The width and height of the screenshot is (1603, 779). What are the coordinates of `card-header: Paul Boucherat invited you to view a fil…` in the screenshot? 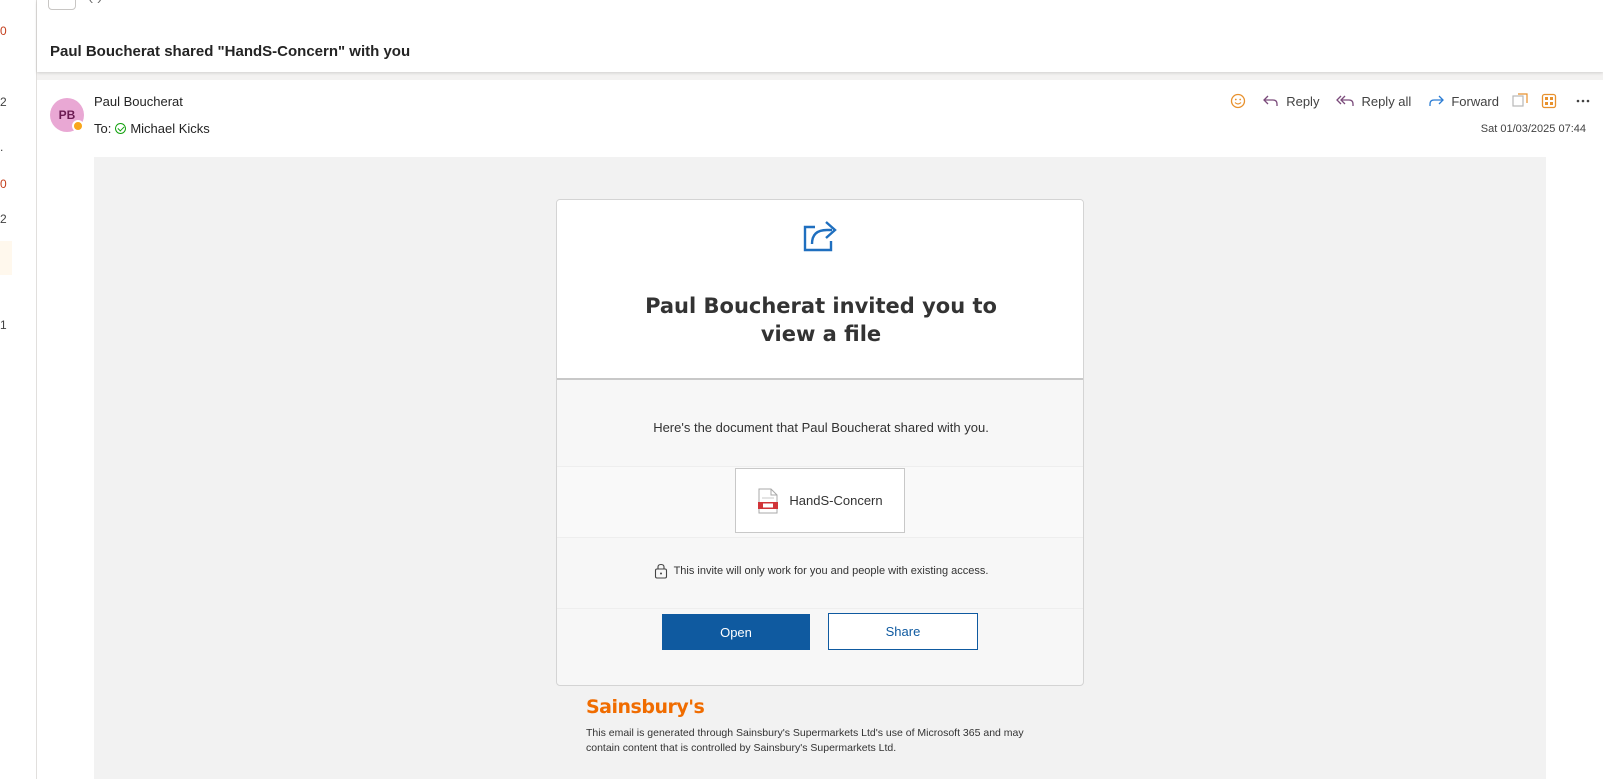 It's located at (820, 290).